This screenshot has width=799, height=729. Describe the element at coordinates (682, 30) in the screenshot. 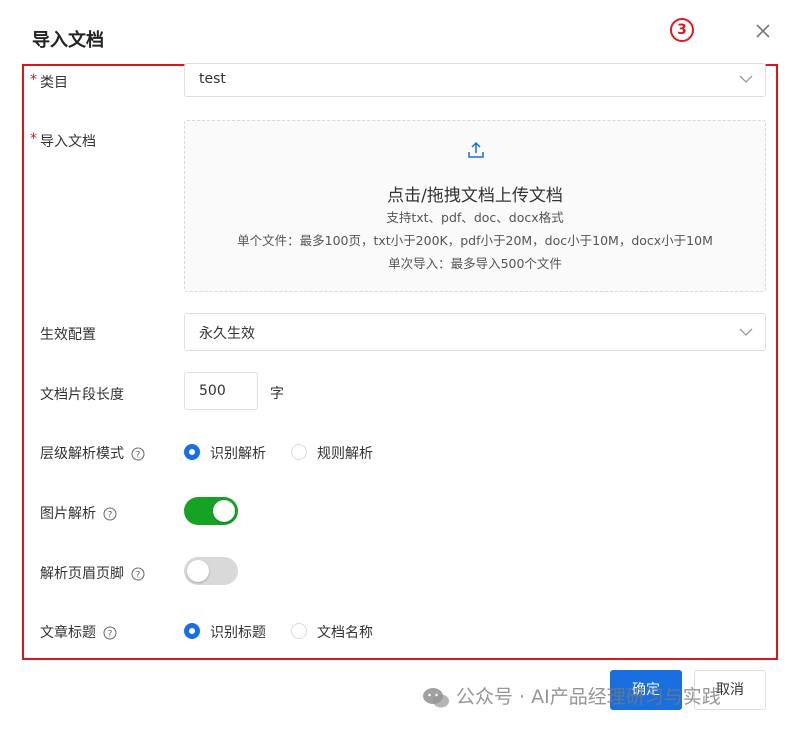

I see `step-badge: 3` at that location.